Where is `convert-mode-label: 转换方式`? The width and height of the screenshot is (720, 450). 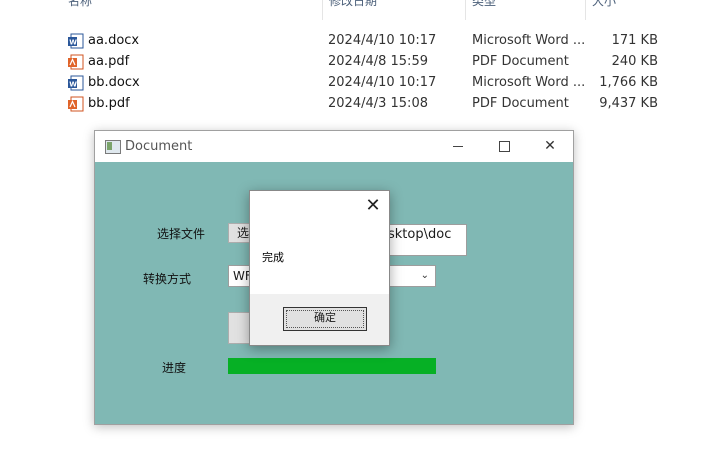 convert-mode-label: 转换方式 is located at coordinates (167, 279).